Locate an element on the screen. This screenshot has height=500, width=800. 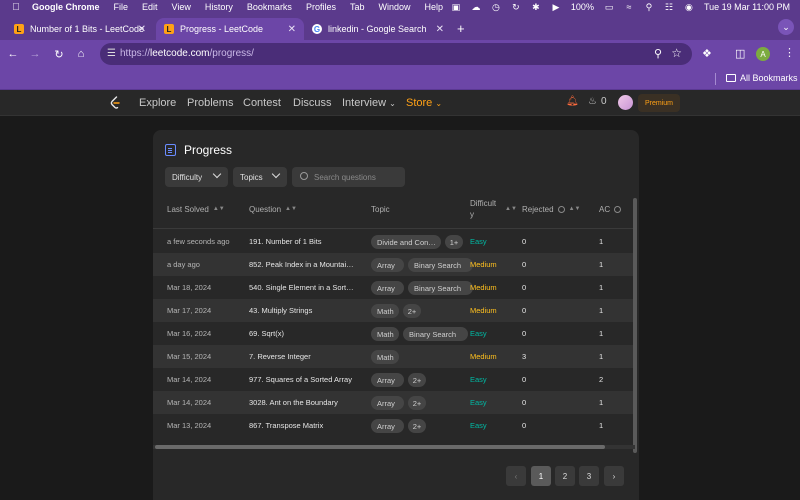
sync-icon: ↻ is located at coordinates (516, 7).